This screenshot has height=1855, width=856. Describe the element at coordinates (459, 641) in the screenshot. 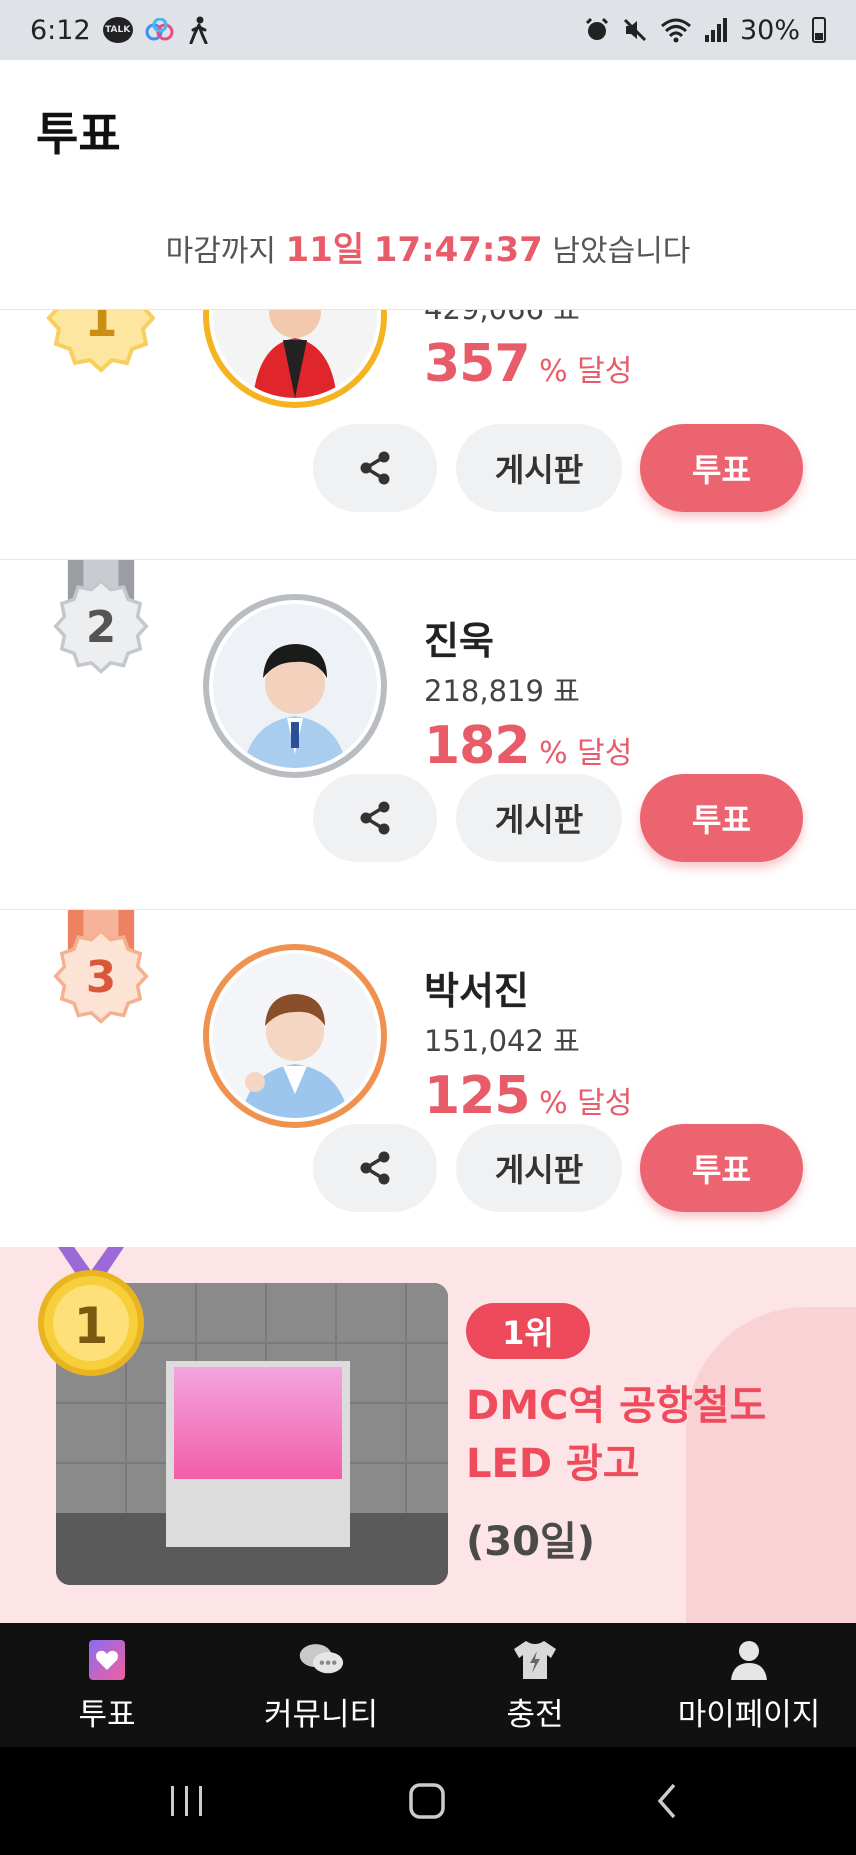

I see `artist-name: 진욱` at that location.